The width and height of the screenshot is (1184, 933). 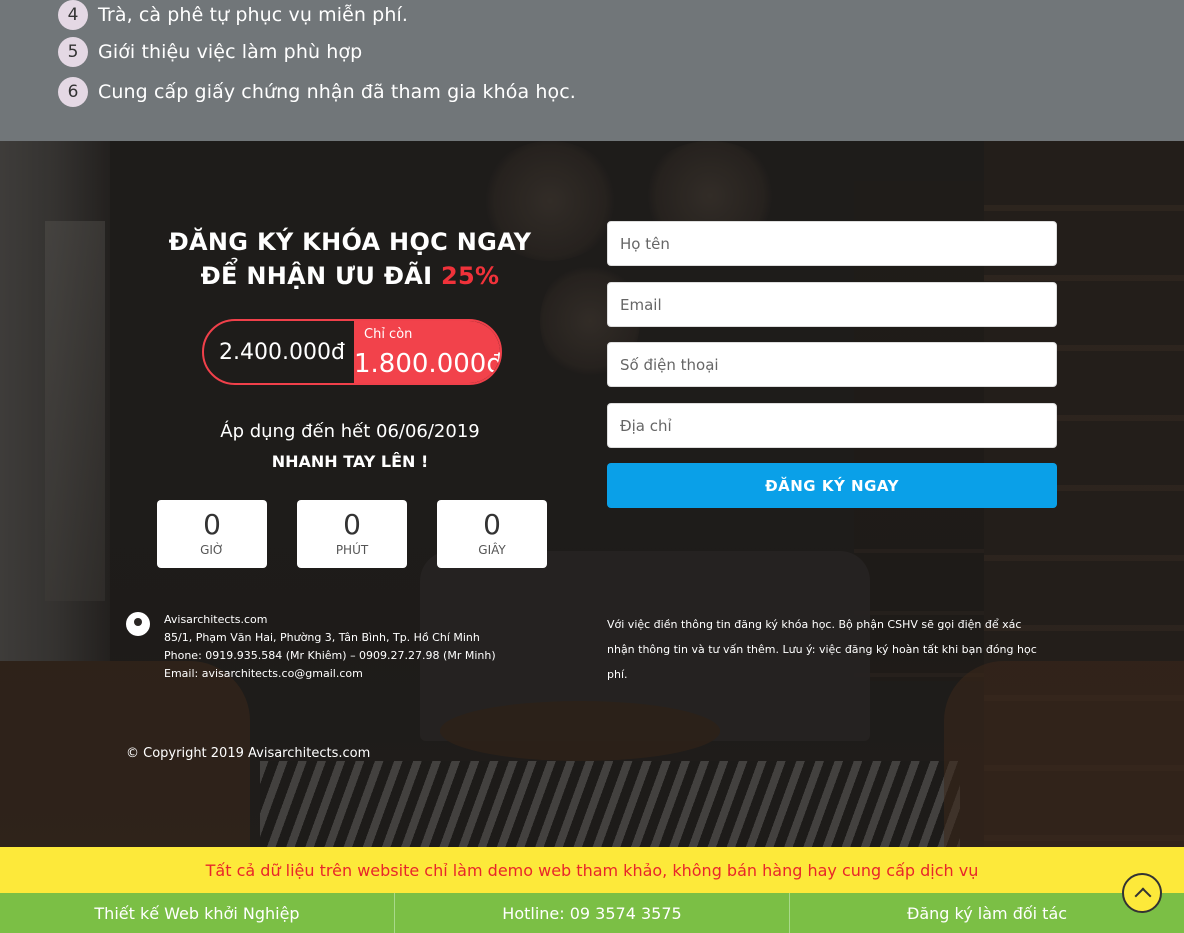 I want to click on phone-input, so click(x=832, y=364).